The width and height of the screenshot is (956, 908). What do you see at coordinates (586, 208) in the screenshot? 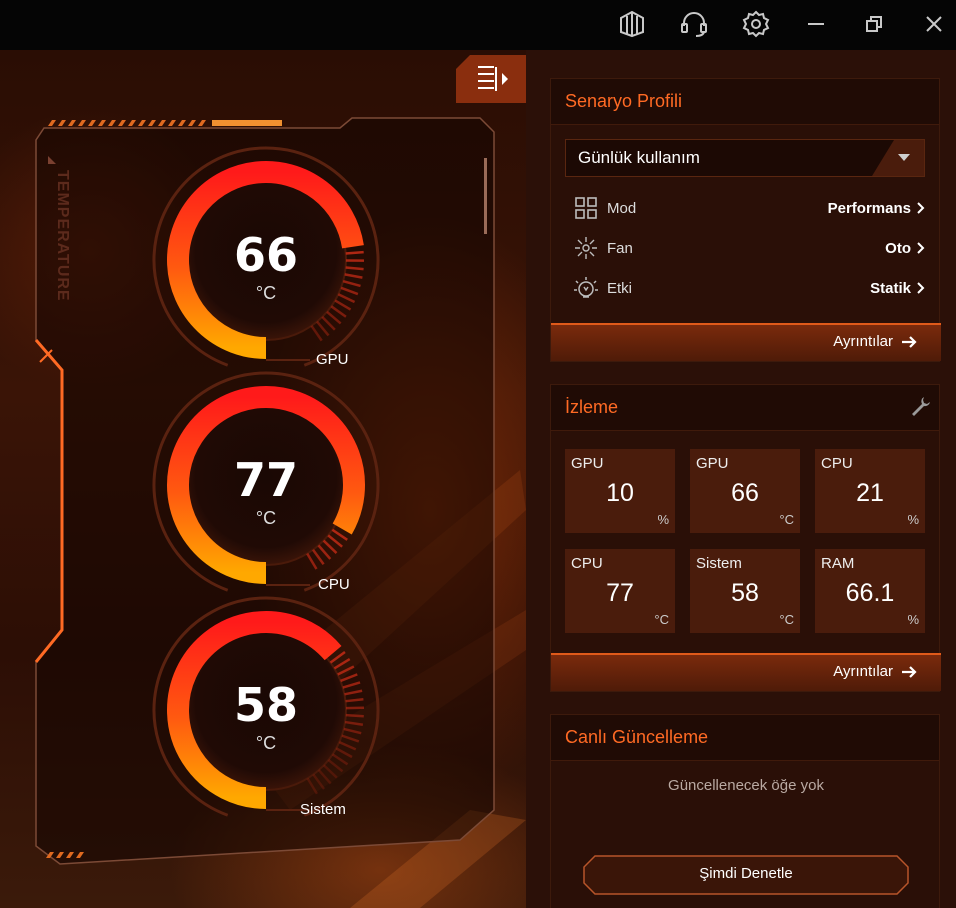
I see `grid-mode-icon` at bounding box center [586, 208].